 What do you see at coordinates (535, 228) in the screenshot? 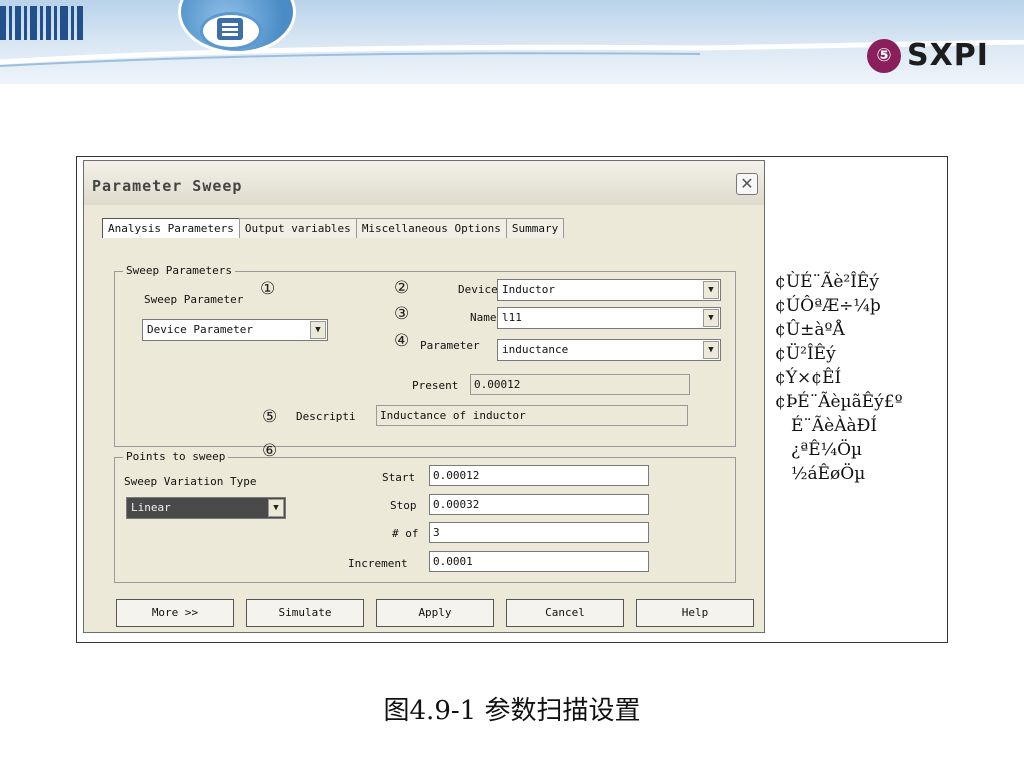
I see `tab-summary: Summary` at bounding box center [535, 228].